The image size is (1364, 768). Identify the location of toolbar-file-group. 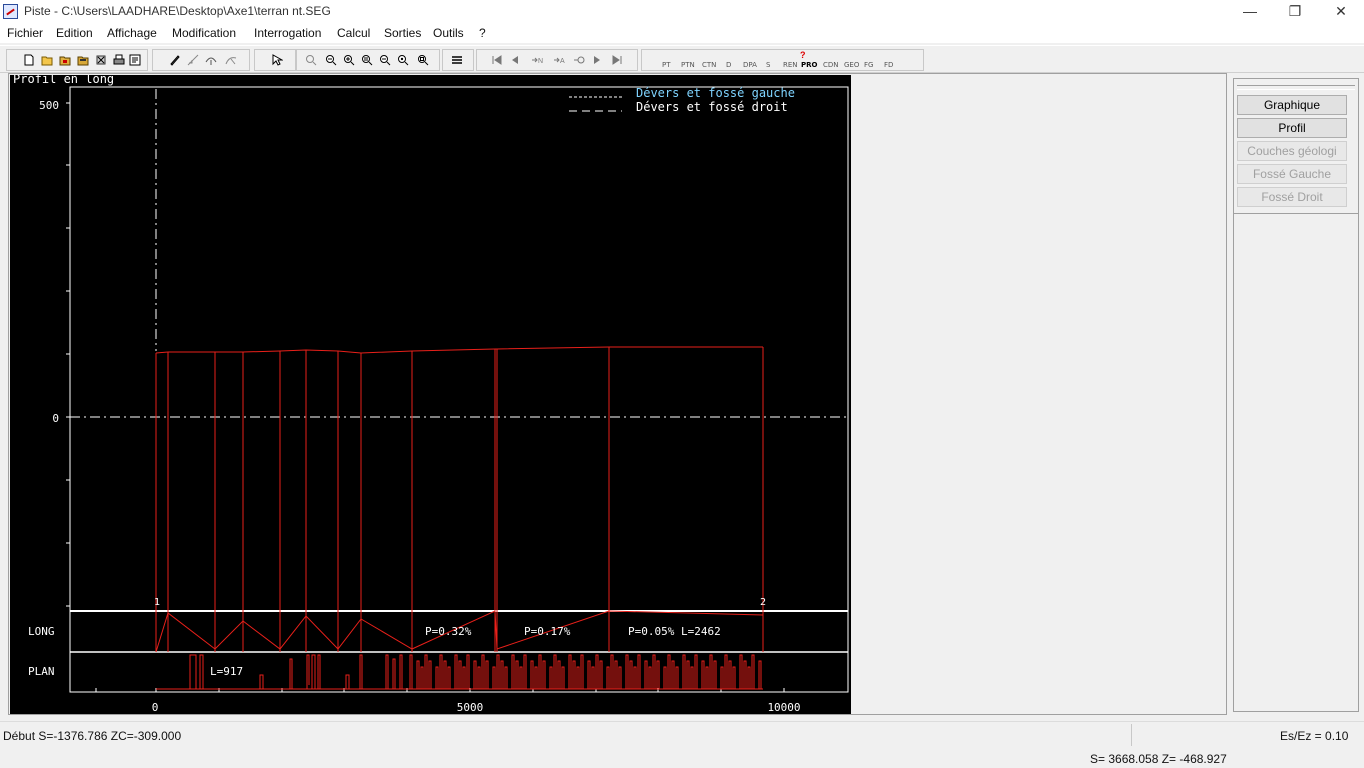
(77, 60).